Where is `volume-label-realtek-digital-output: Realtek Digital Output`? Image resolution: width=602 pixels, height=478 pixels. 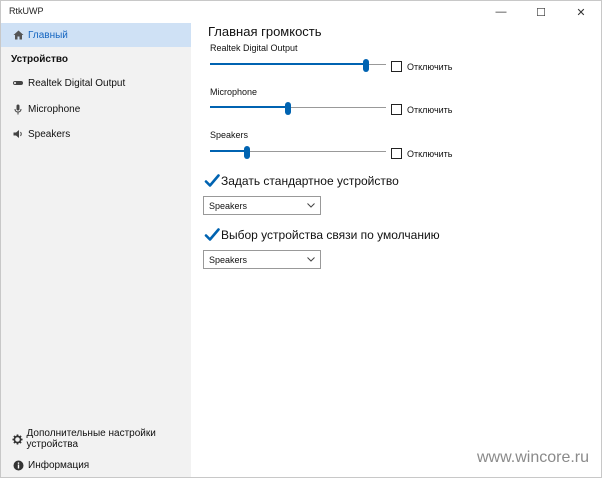
volume-label-realtek-digital-output: Realtek Digital Output is located at coordinates (254, 48).